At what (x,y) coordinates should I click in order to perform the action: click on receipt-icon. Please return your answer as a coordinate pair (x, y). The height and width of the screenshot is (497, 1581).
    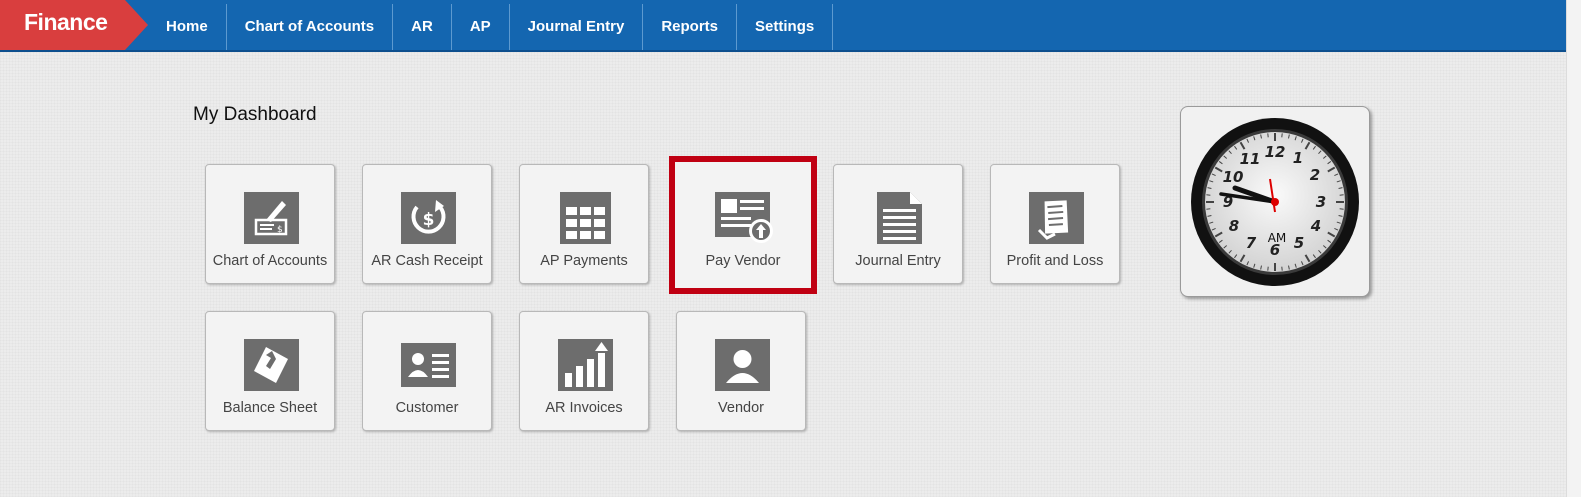
    Looking at the image, I should click on (1056, 218).